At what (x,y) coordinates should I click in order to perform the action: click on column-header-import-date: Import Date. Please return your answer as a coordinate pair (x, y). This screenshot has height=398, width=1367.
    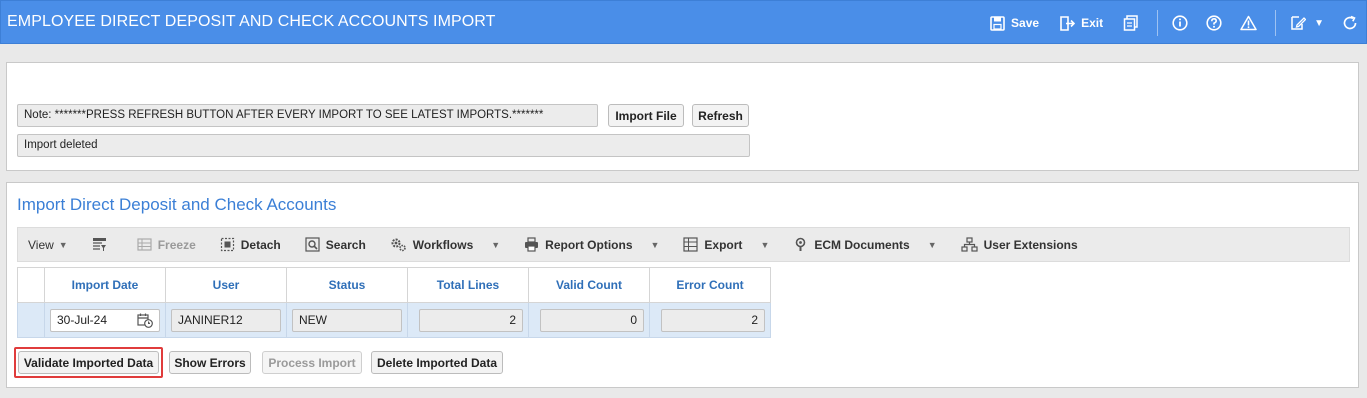
    Looking at the image, I should click on (105, 285).